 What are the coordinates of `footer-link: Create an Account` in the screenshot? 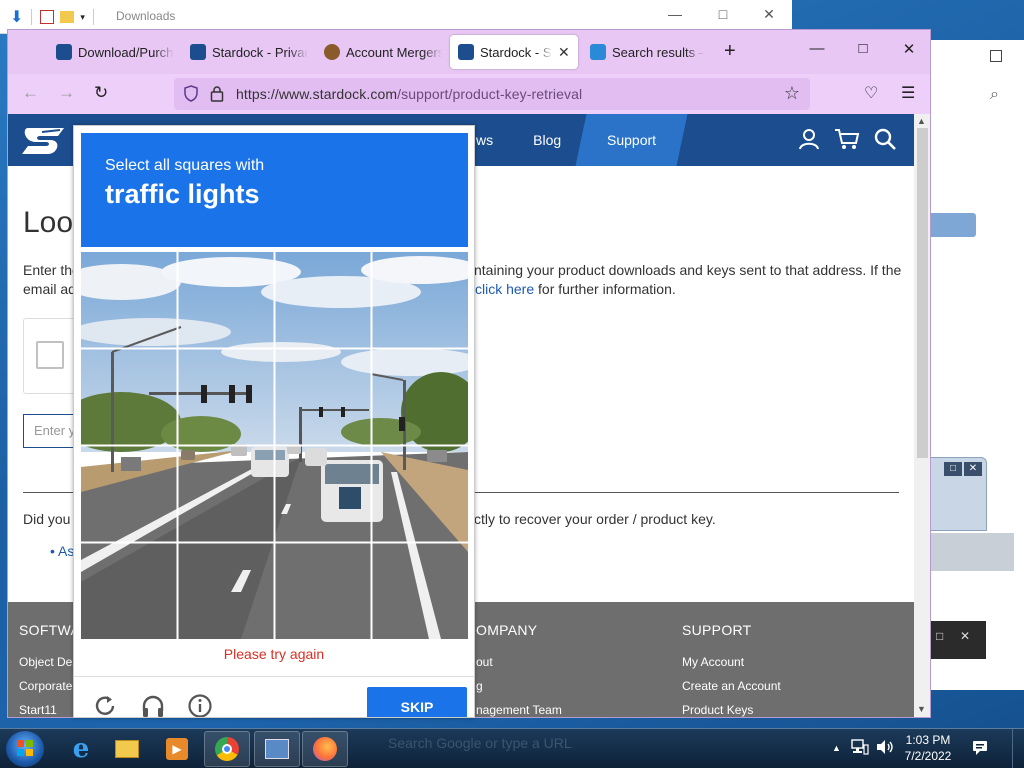 It's located at (731, 686).